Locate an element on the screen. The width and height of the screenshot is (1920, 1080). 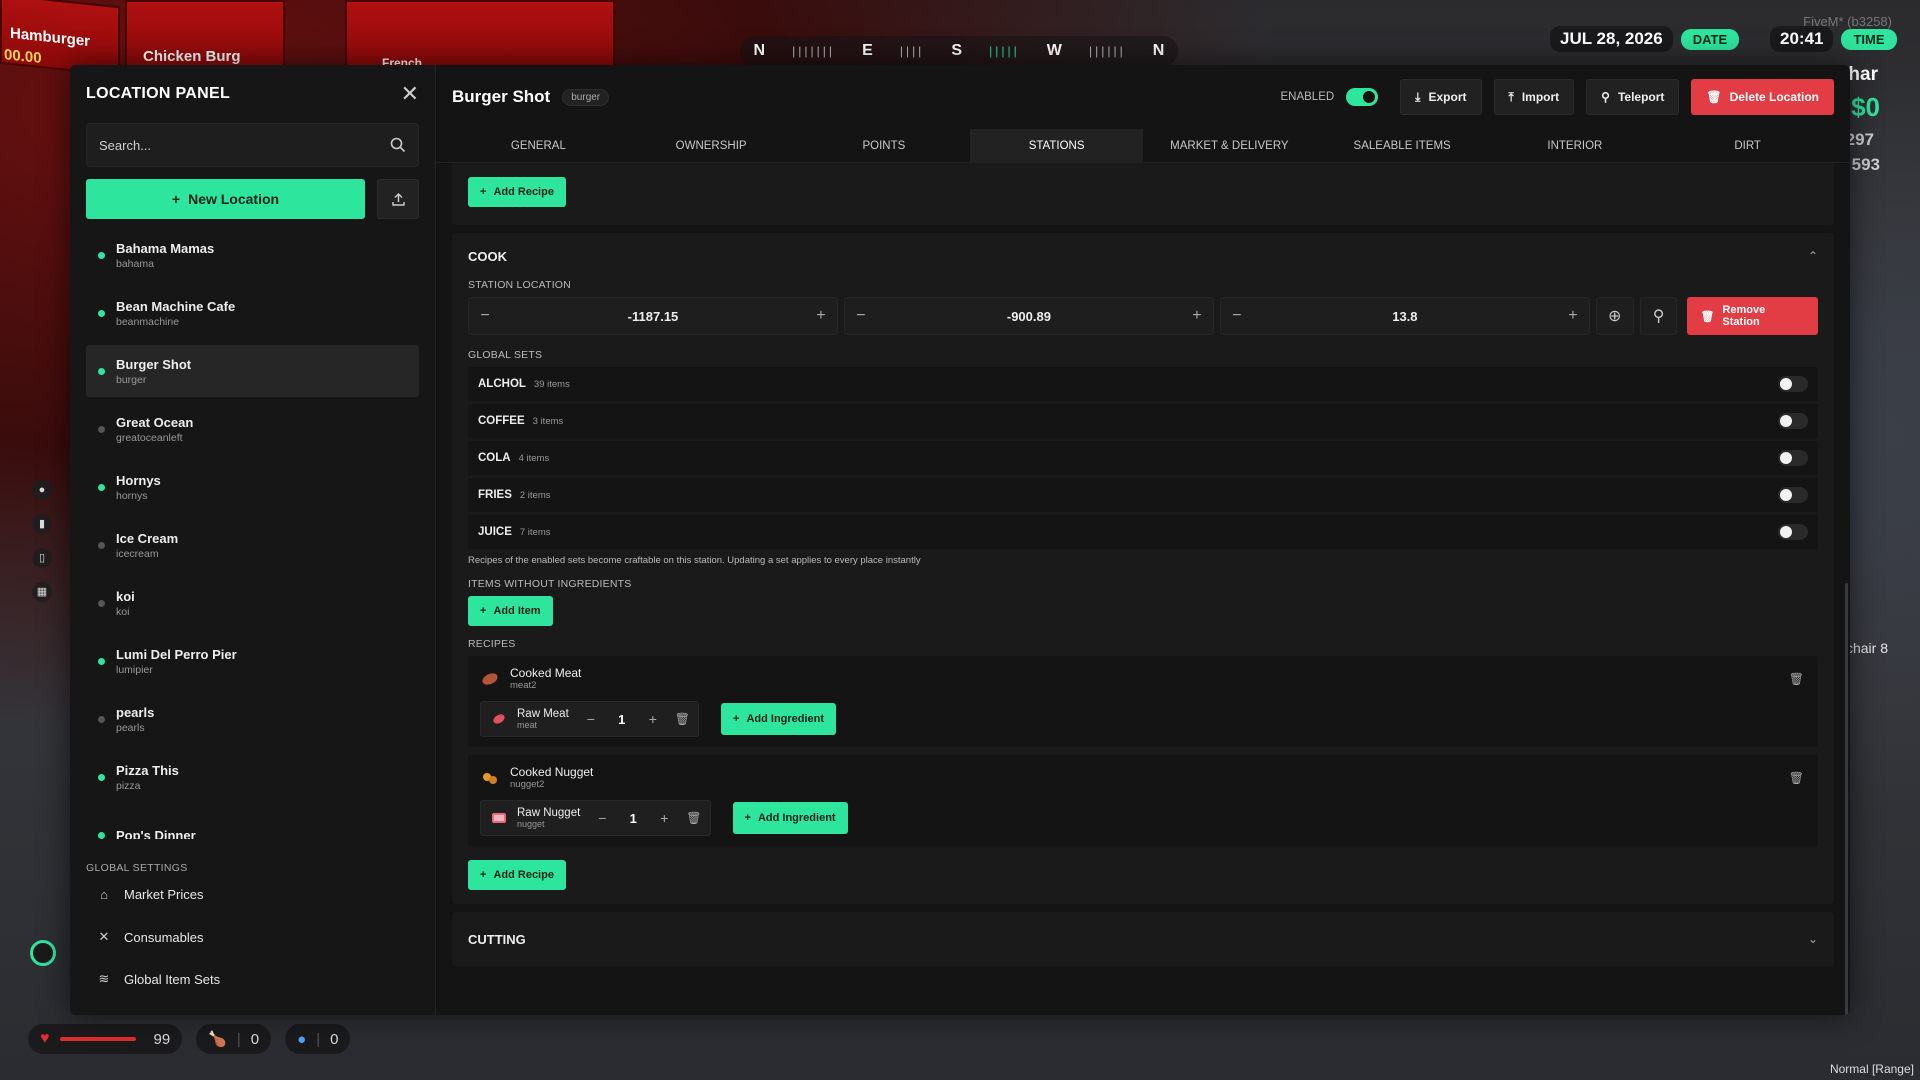
status-dot is located at coordinates (101, 487).